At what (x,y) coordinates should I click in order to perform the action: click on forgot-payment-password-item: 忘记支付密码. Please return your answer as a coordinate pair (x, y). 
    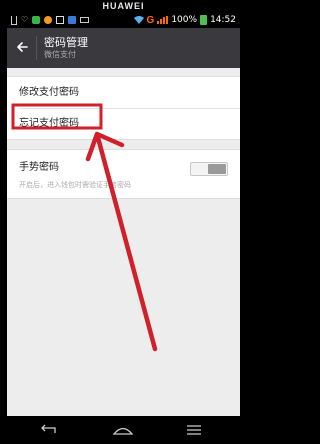
    Looking at the image, I should click on (123, 123).